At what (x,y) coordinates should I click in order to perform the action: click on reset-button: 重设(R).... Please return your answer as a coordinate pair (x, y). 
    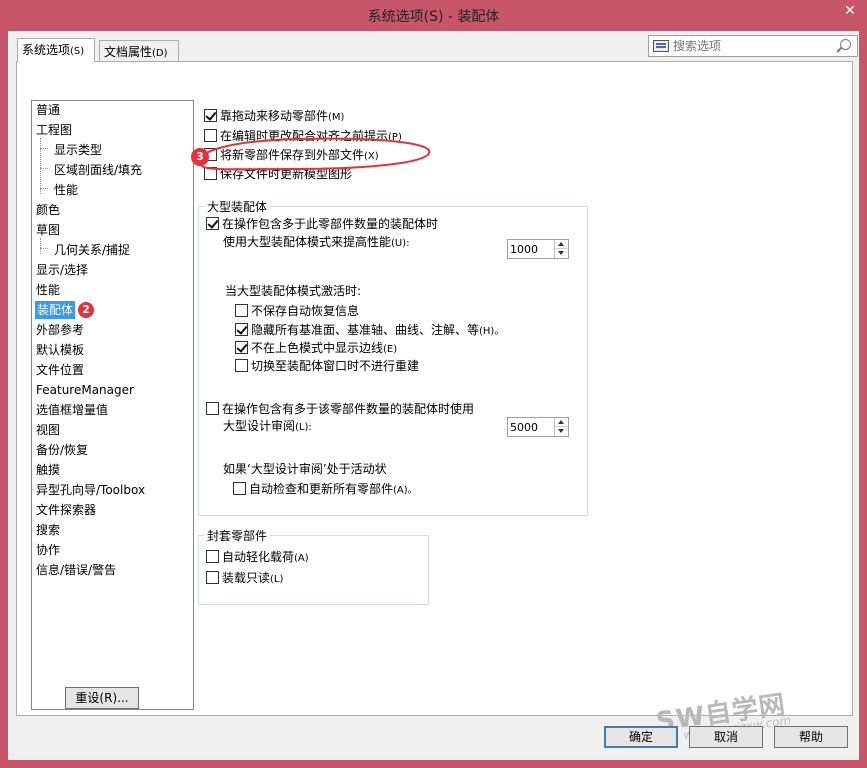
    Looking at the image, I should click on (102, 698).